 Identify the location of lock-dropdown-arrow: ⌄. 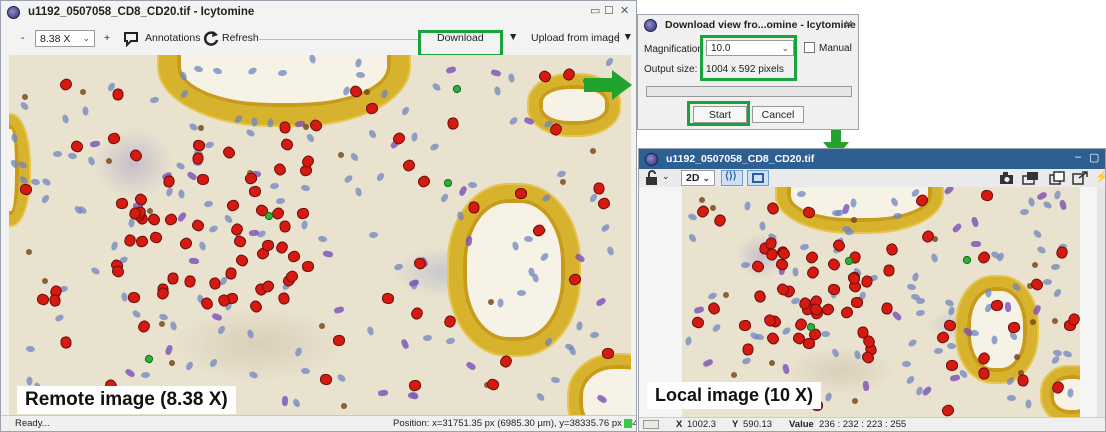
(666, 176).